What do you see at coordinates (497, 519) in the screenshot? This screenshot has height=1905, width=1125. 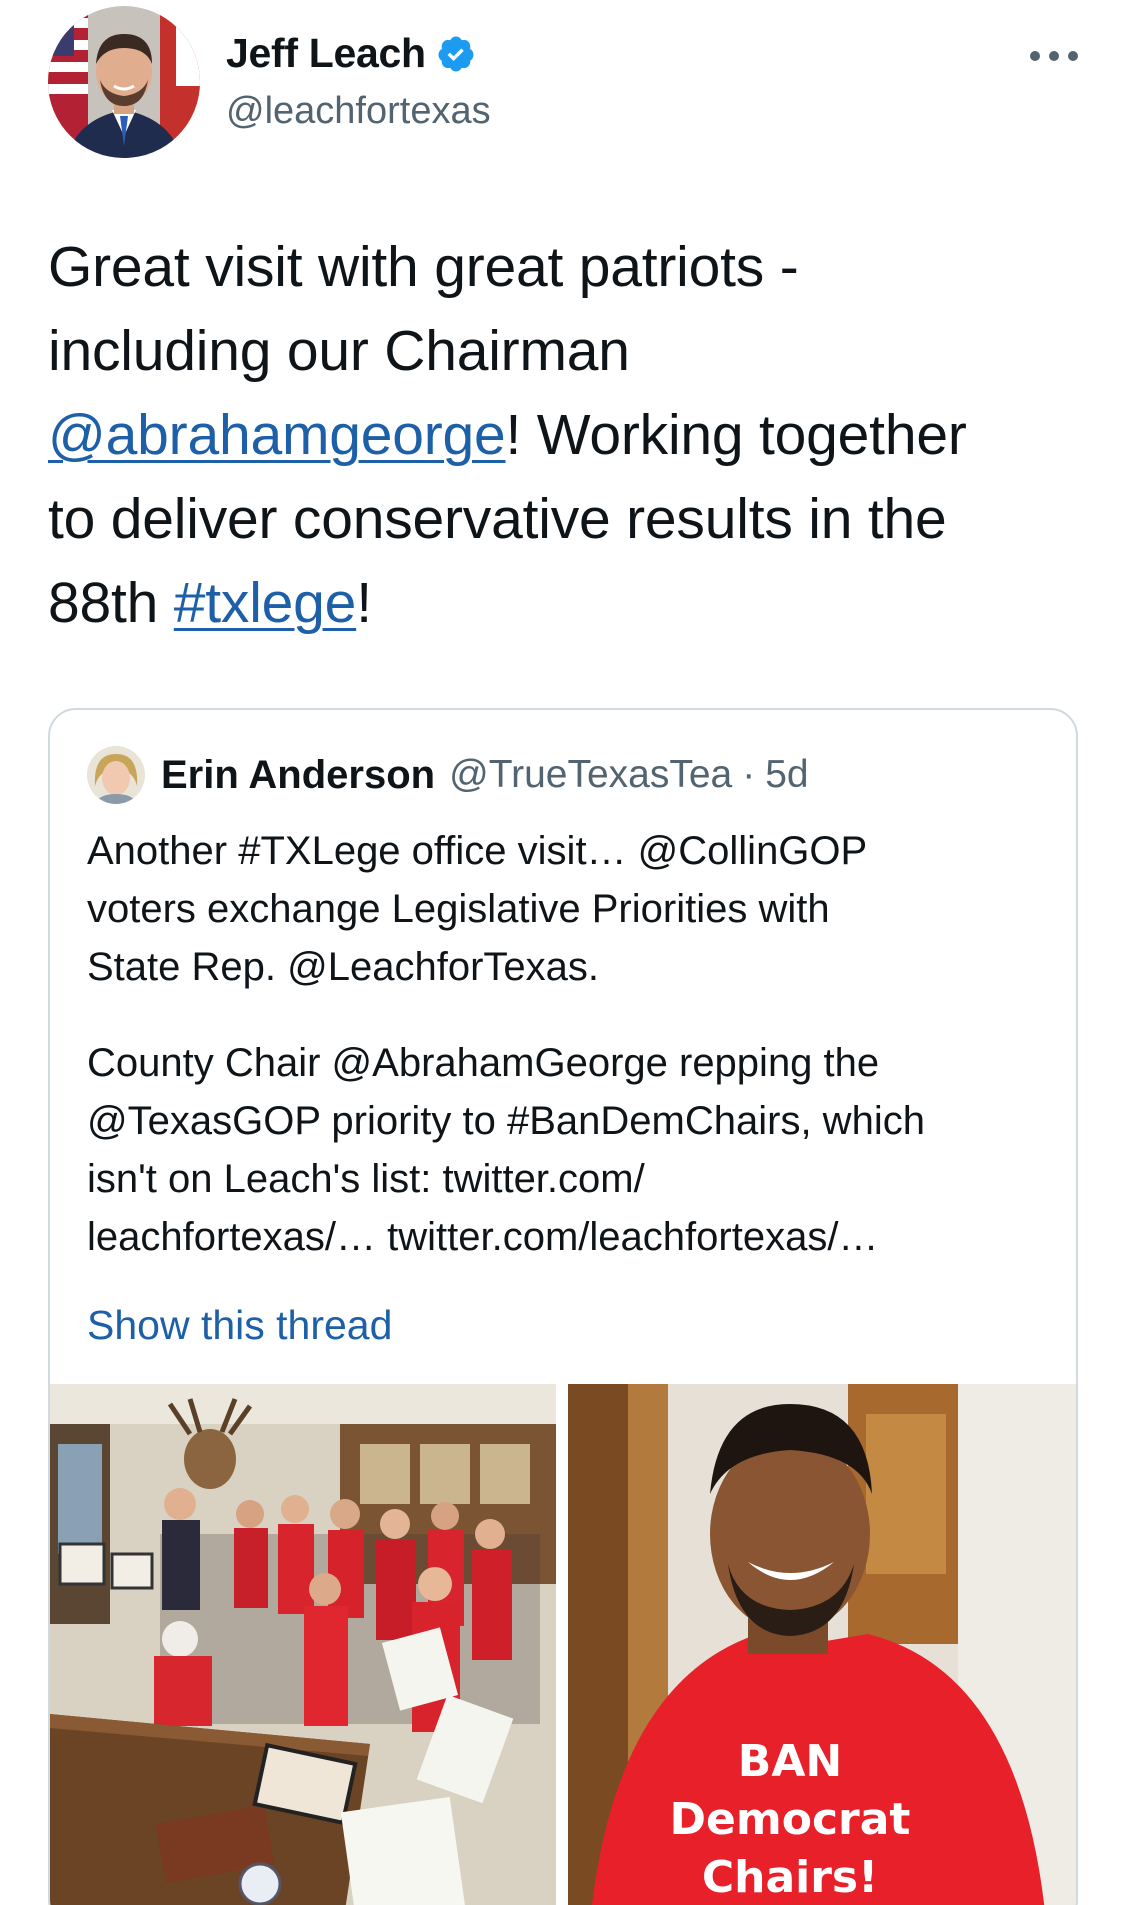 I see `tweet-line: to deliver conservative results in the` at bounding box center [497, 519].